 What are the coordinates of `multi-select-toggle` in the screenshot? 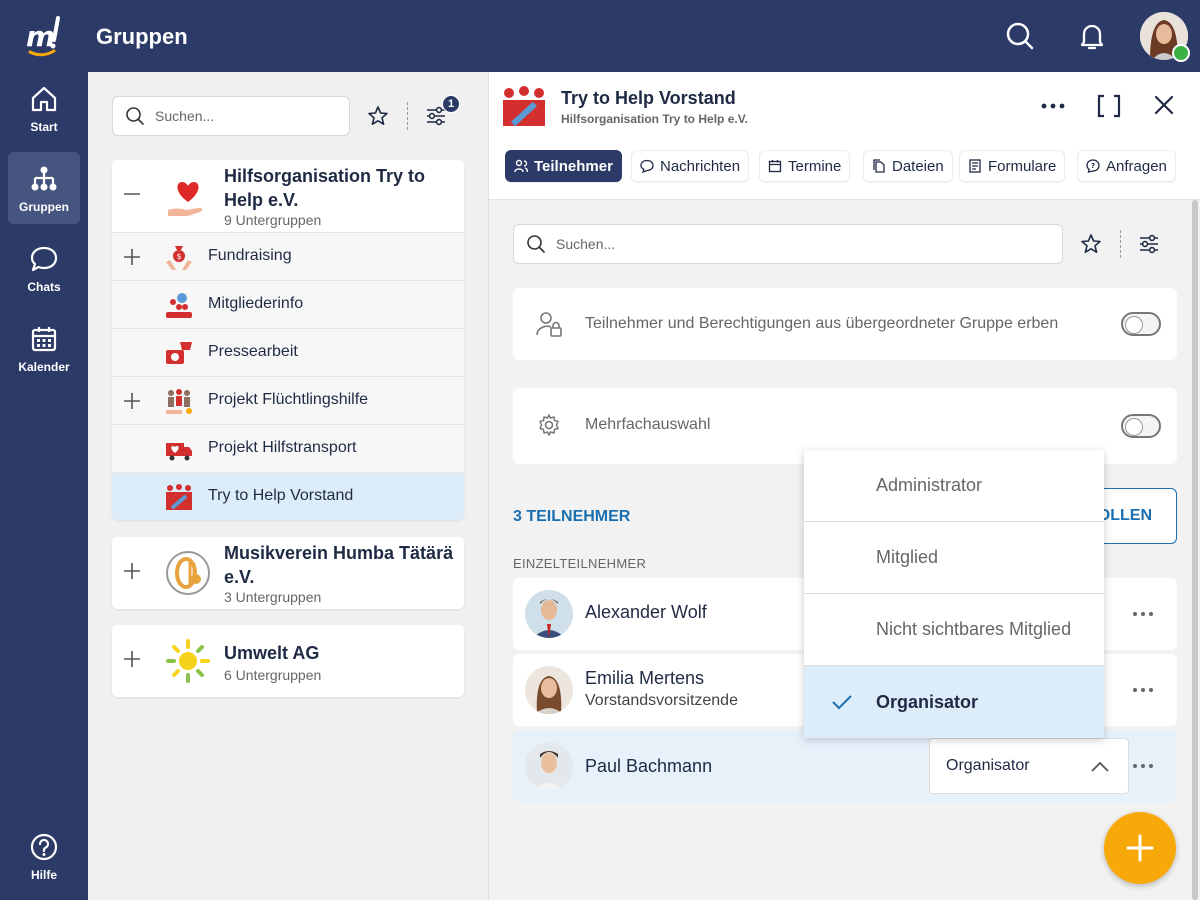 It's located at (1141, 426).